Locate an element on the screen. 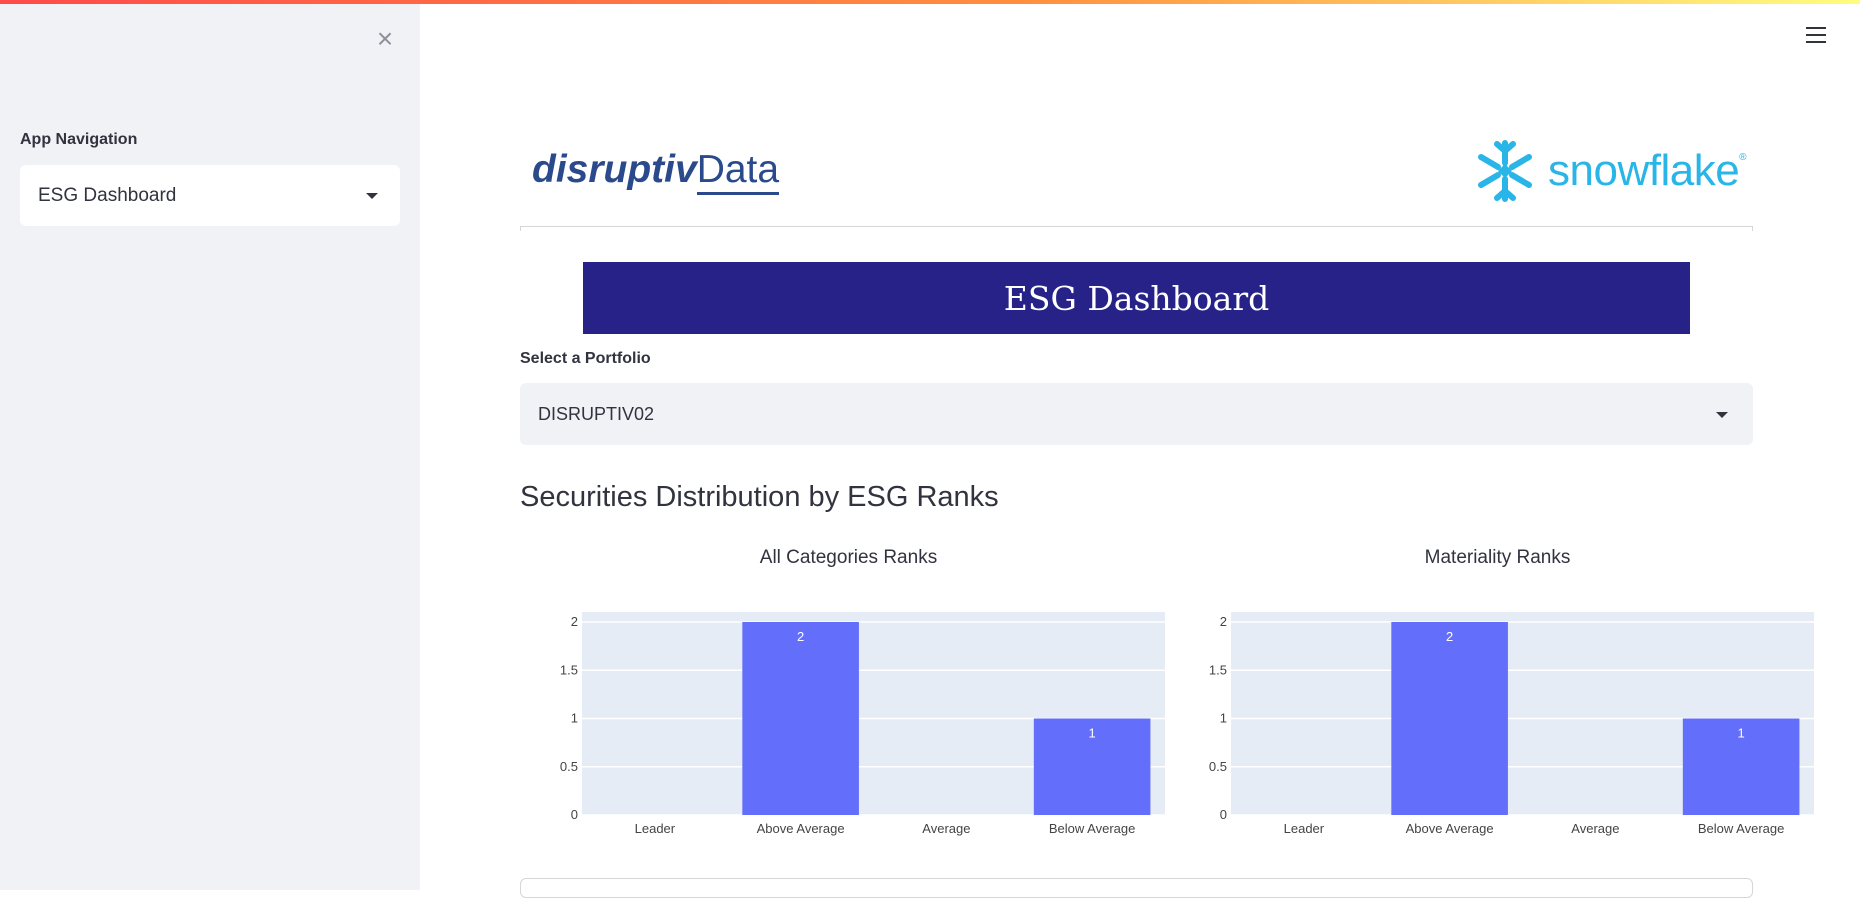  hamburger-menu-icon is located at coordinates (1816, 36).